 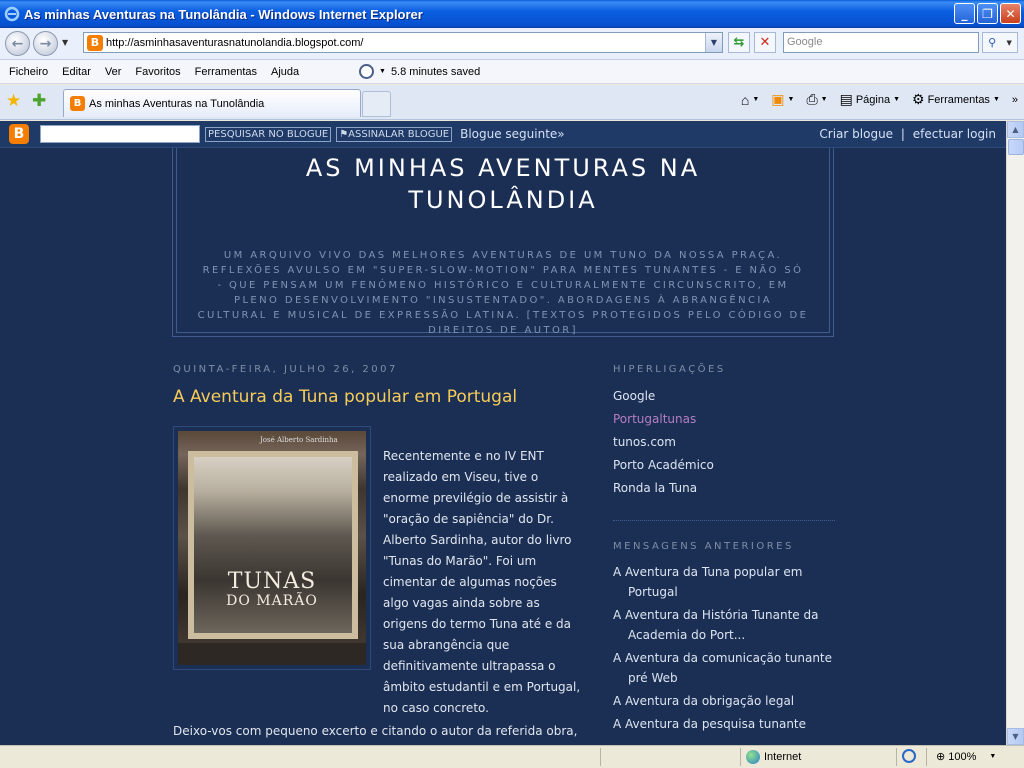 What do you see at coordinates (954, 134) in the screenshot?
I see `login-link: efectuar login` at bounding box center [954, 134].